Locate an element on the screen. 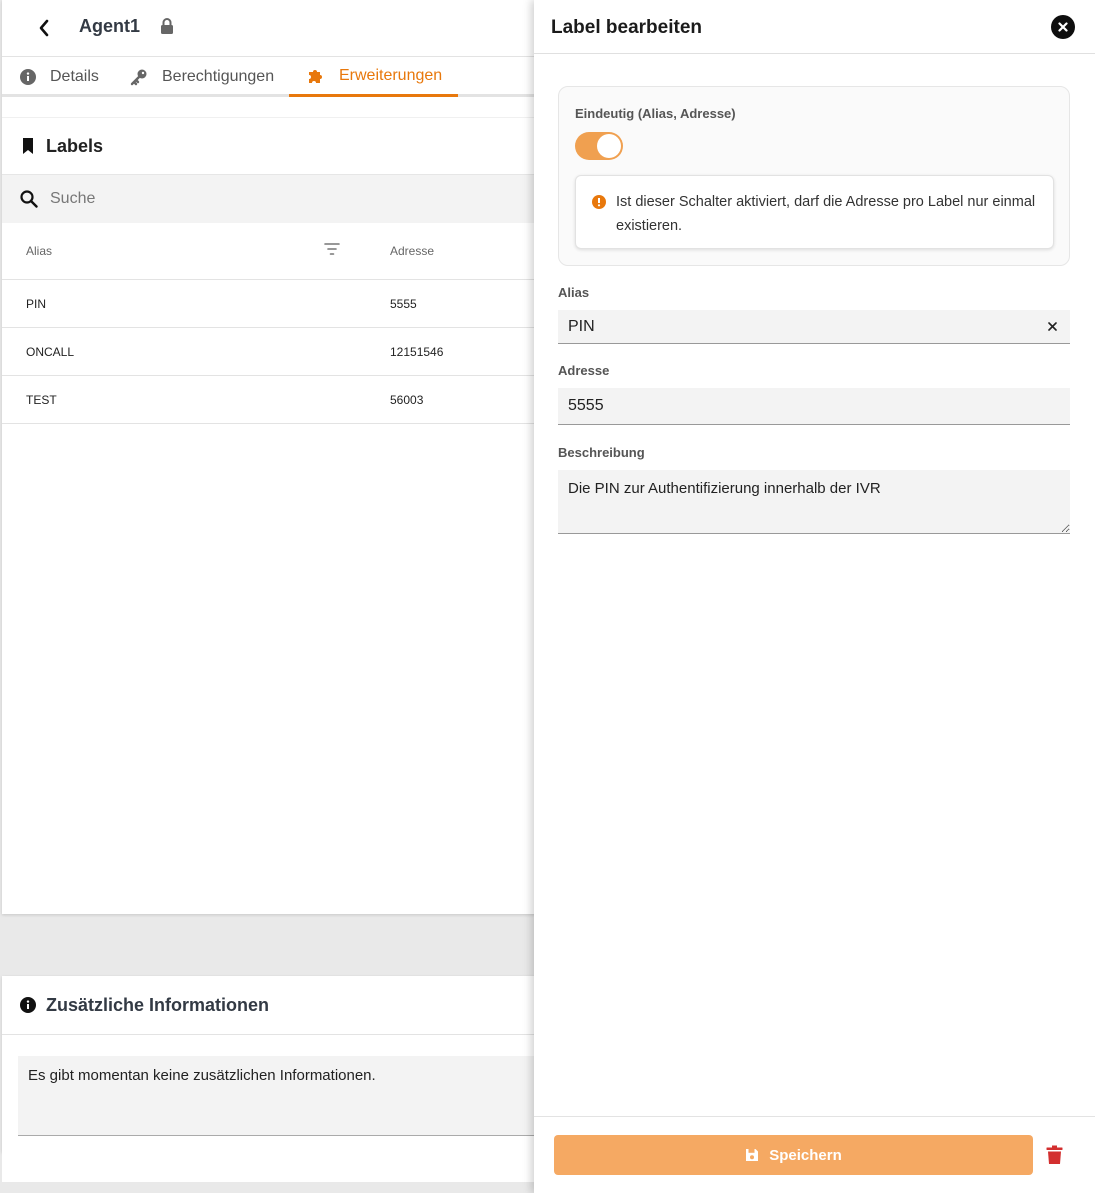 Image resolution: width=1095 pixels, height=1193 pixels. description-label: Beschreibung is located at coordinates (601, 452).